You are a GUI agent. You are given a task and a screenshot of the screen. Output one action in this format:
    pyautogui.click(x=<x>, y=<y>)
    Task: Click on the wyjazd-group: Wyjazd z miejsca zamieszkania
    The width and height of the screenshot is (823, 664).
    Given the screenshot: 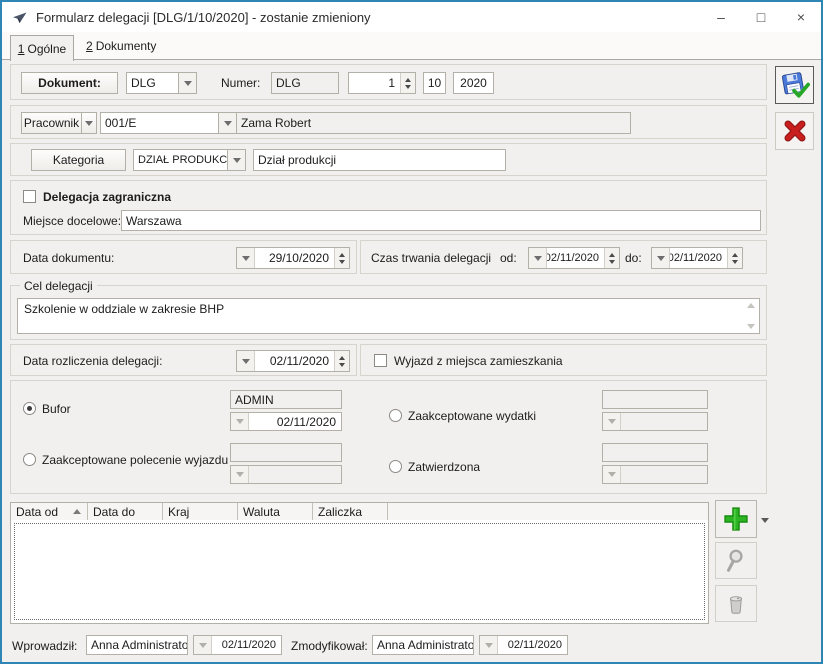 What is the action you would take?
    pyautogui.click(x=563, y=360)
    